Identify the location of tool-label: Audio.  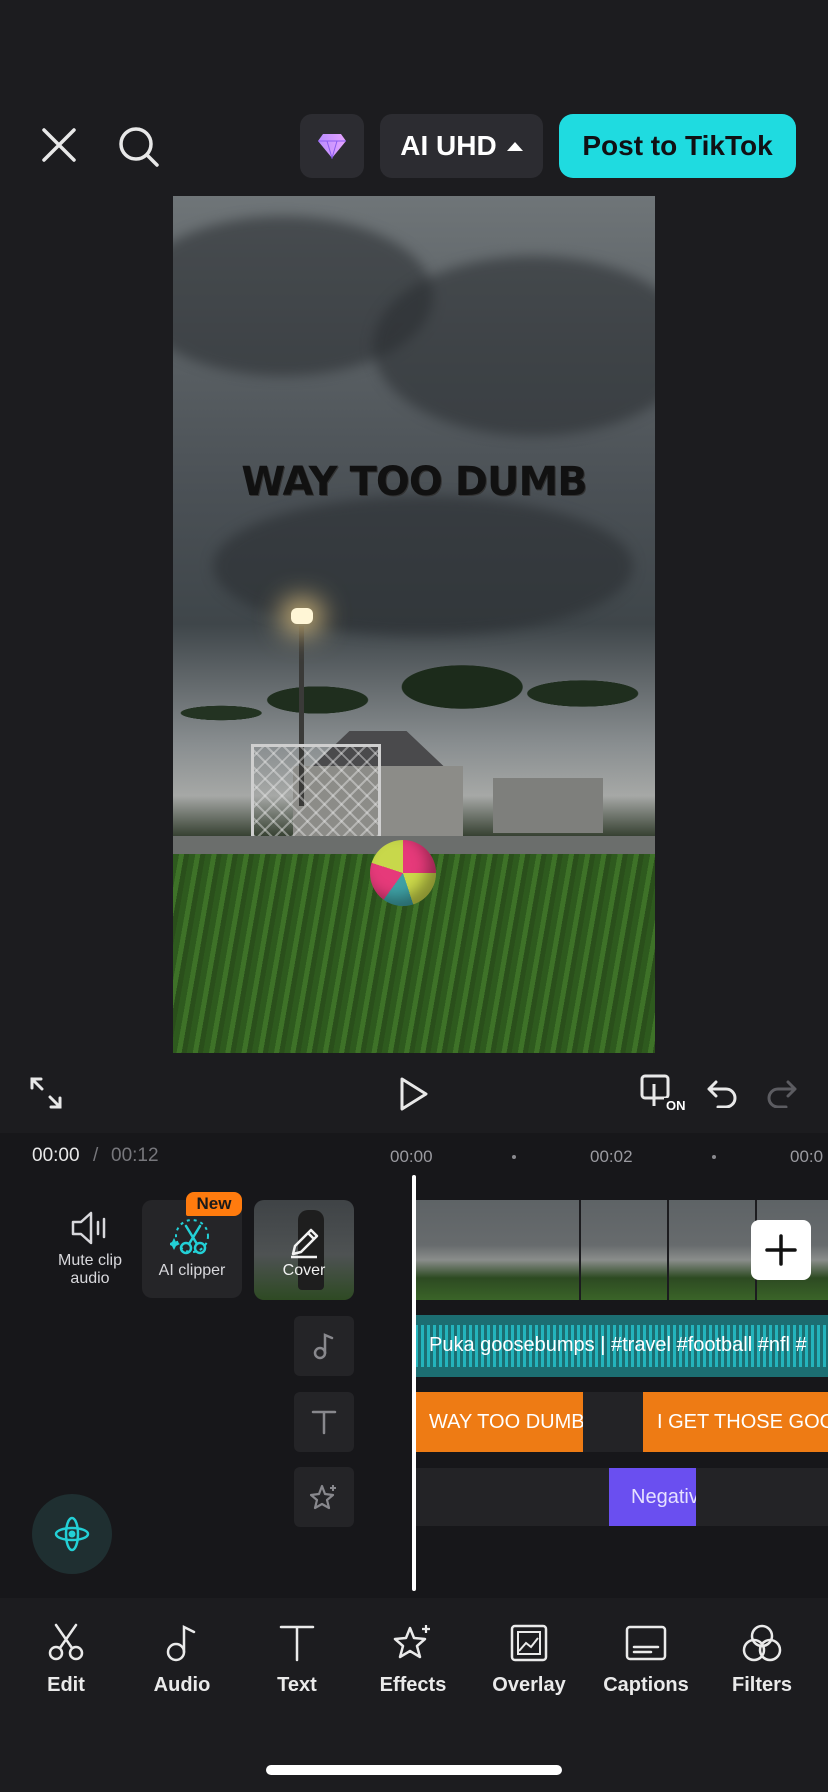
(182, 1685).